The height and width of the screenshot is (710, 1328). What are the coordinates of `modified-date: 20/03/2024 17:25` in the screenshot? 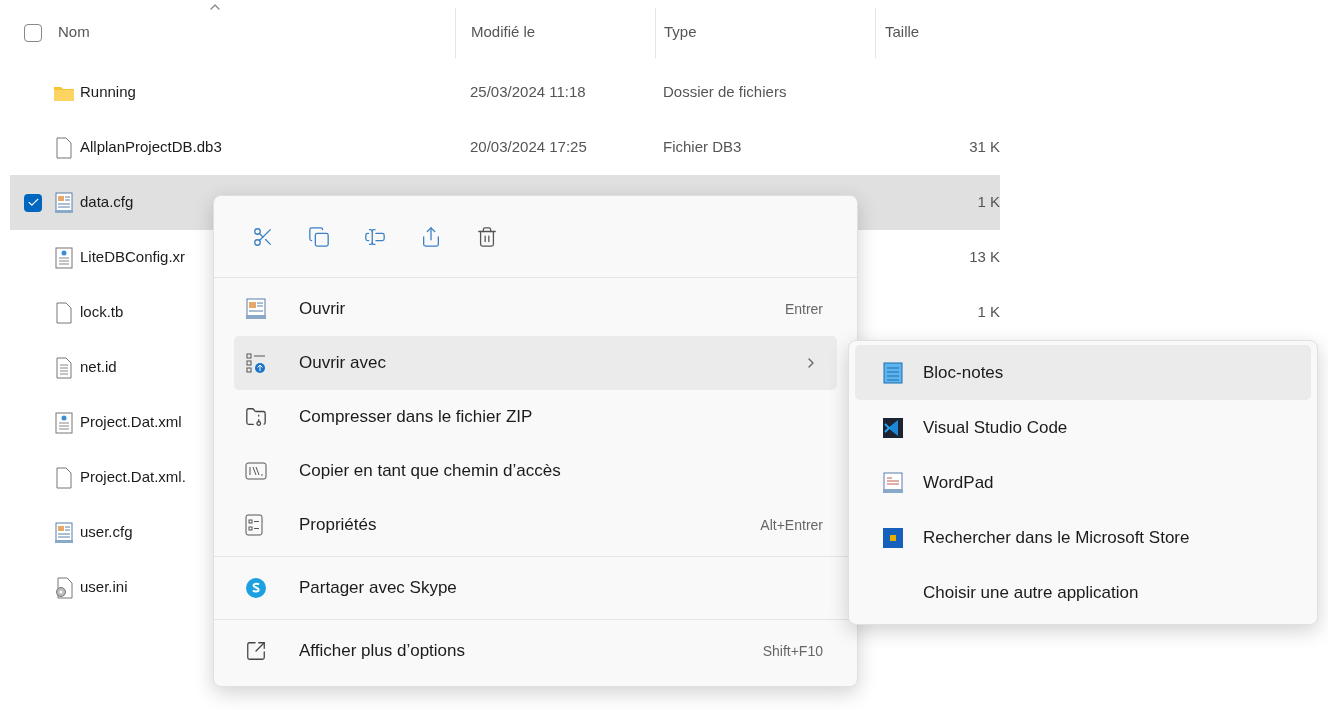 It's located at (528, 147).